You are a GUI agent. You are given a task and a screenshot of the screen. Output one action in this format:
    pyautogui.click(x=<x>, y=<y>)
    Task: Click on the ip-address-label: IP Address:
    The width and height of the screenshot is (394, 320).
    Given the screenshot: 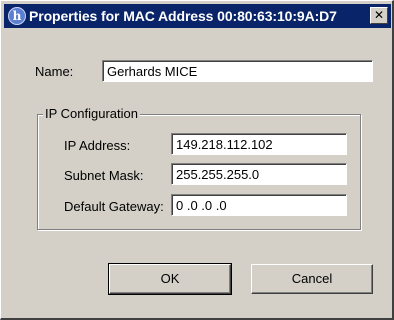 What is the action you would take?
    pyautogui.click(x=97, y=145)
    